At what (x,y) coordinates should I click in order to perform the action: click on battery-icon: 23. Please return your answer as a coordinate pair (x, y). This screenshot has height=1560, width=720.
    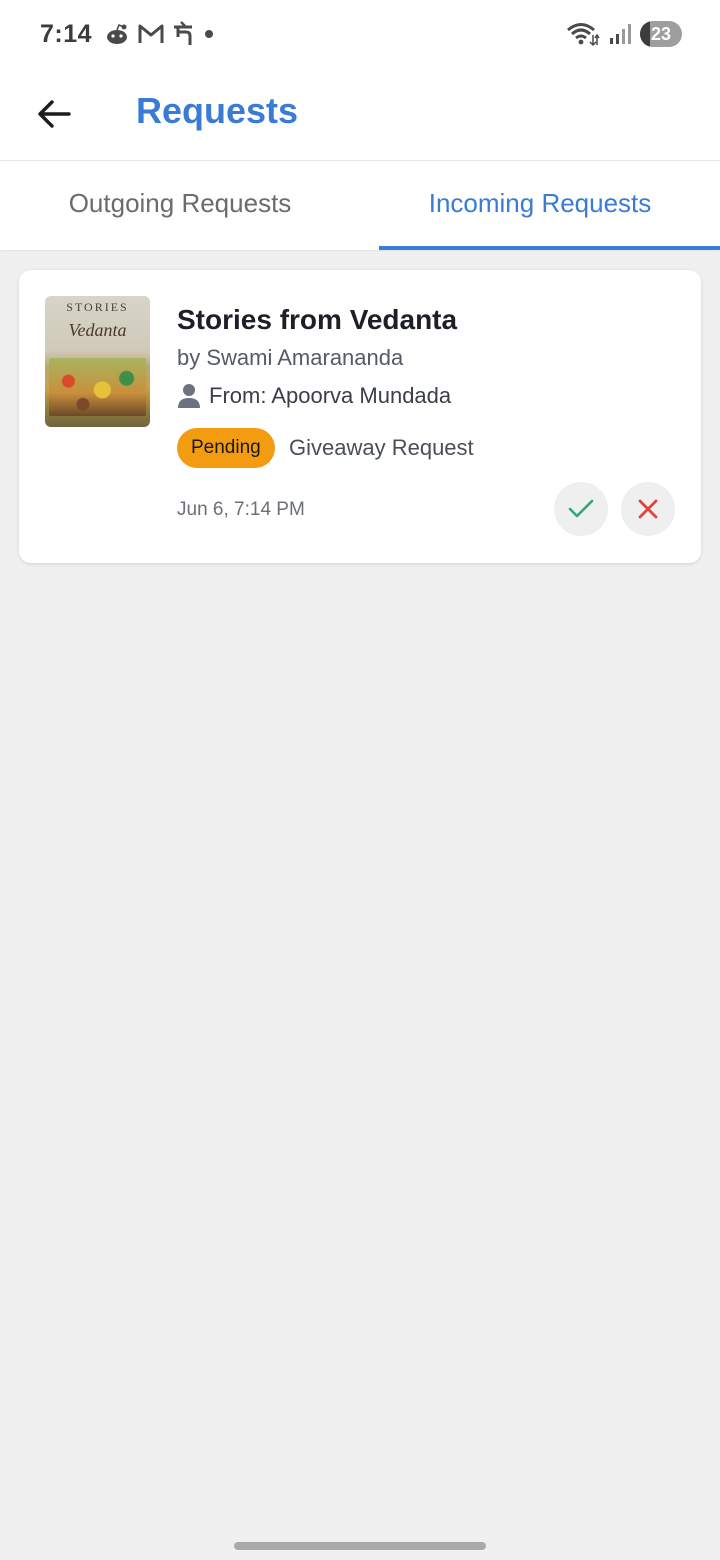
    Looking at the image, I should click on (661, 34).